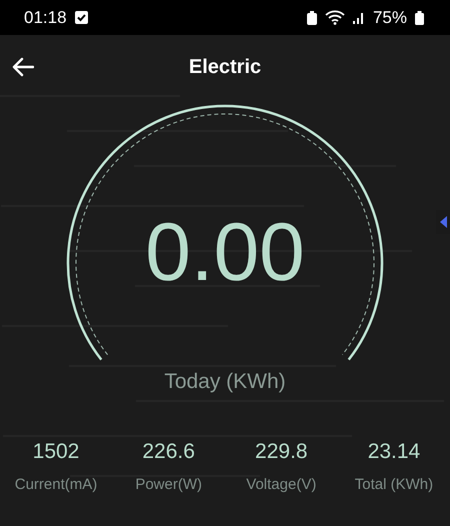 This screenshot has height=526, width=450. Describe the element at coordinates (56, 484) in the screenshot. I see `stat-label: Current(mA)` at that location.